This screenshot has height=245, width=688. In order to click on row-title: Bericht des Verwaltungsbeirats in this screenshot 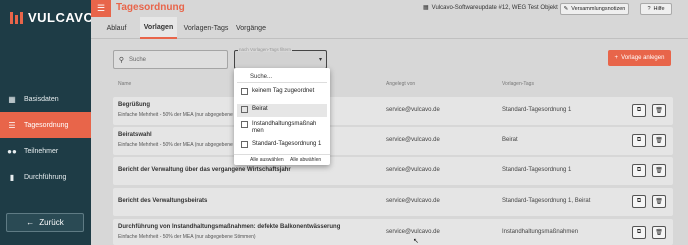, I will do `click(163, 201)`.